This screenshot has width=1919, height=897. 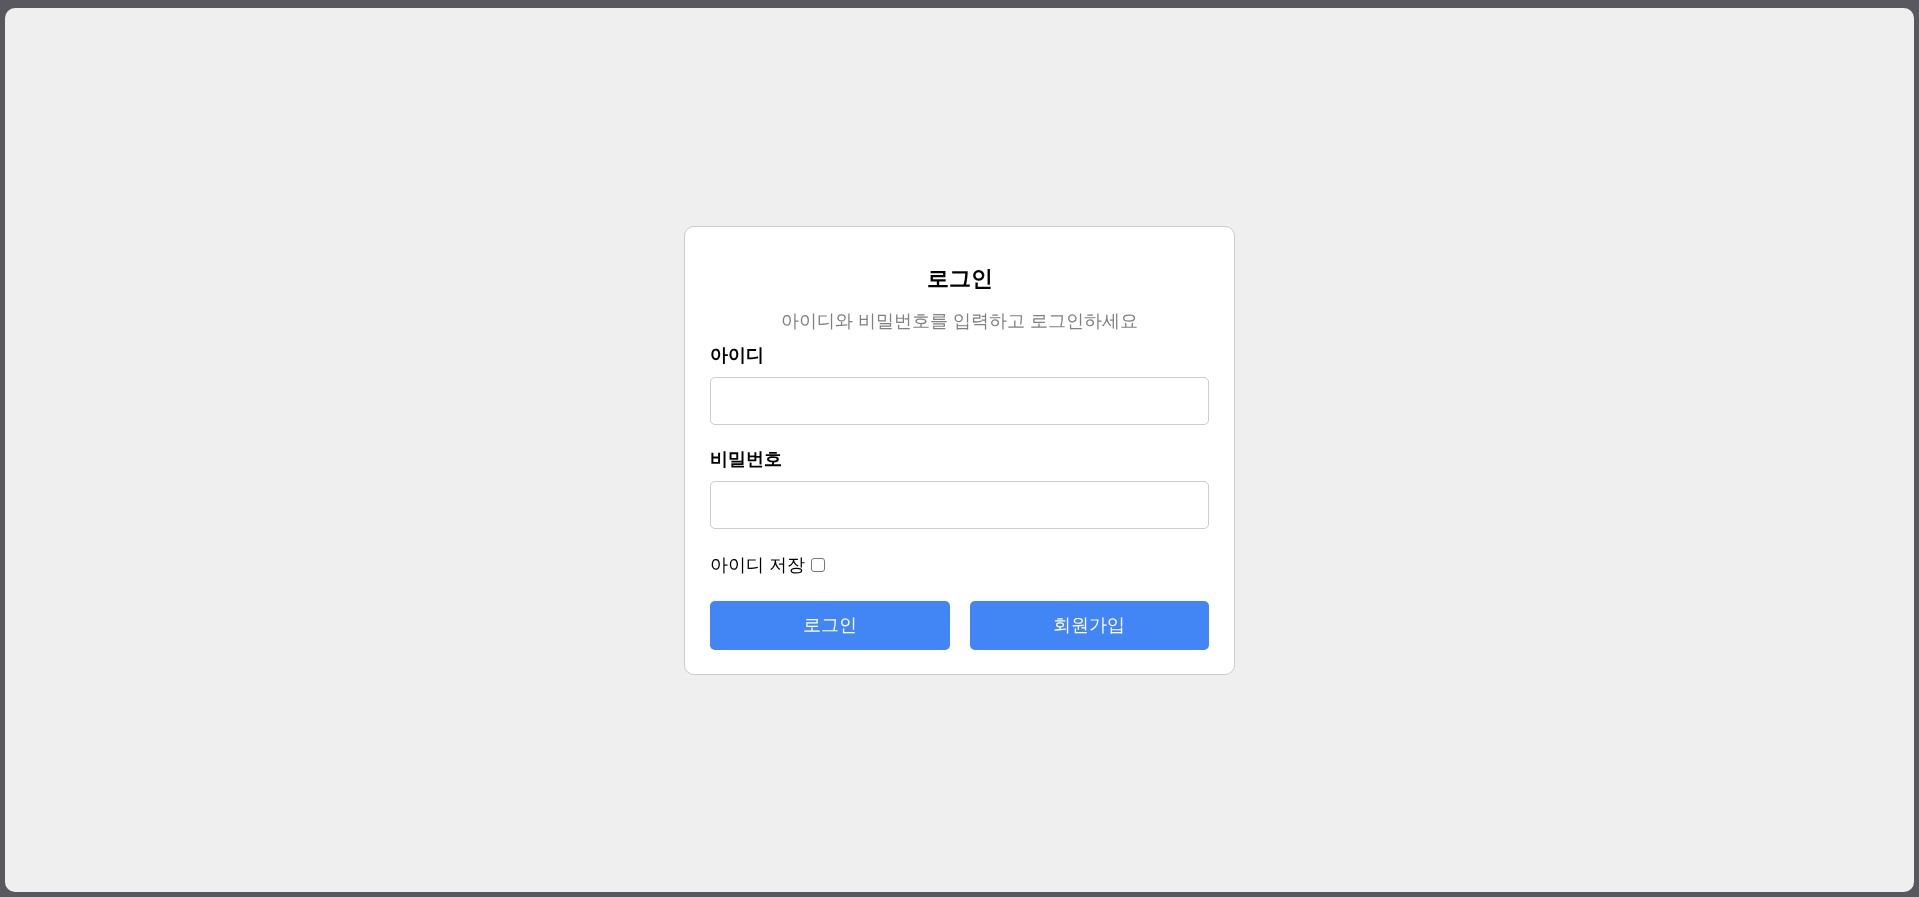 I want to click on login-button: 로그인, so click(x=830, y=625).